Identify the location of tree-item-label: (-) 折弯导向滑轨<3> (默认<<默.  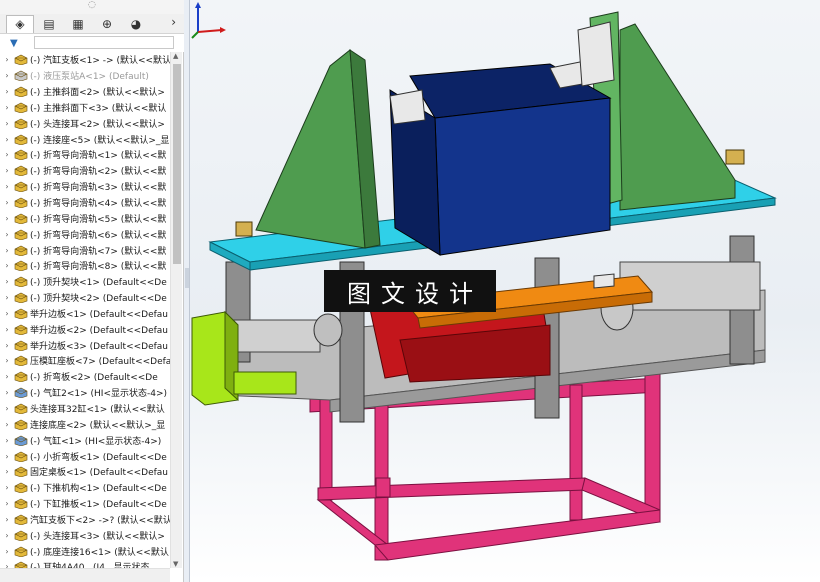
(98, 188).